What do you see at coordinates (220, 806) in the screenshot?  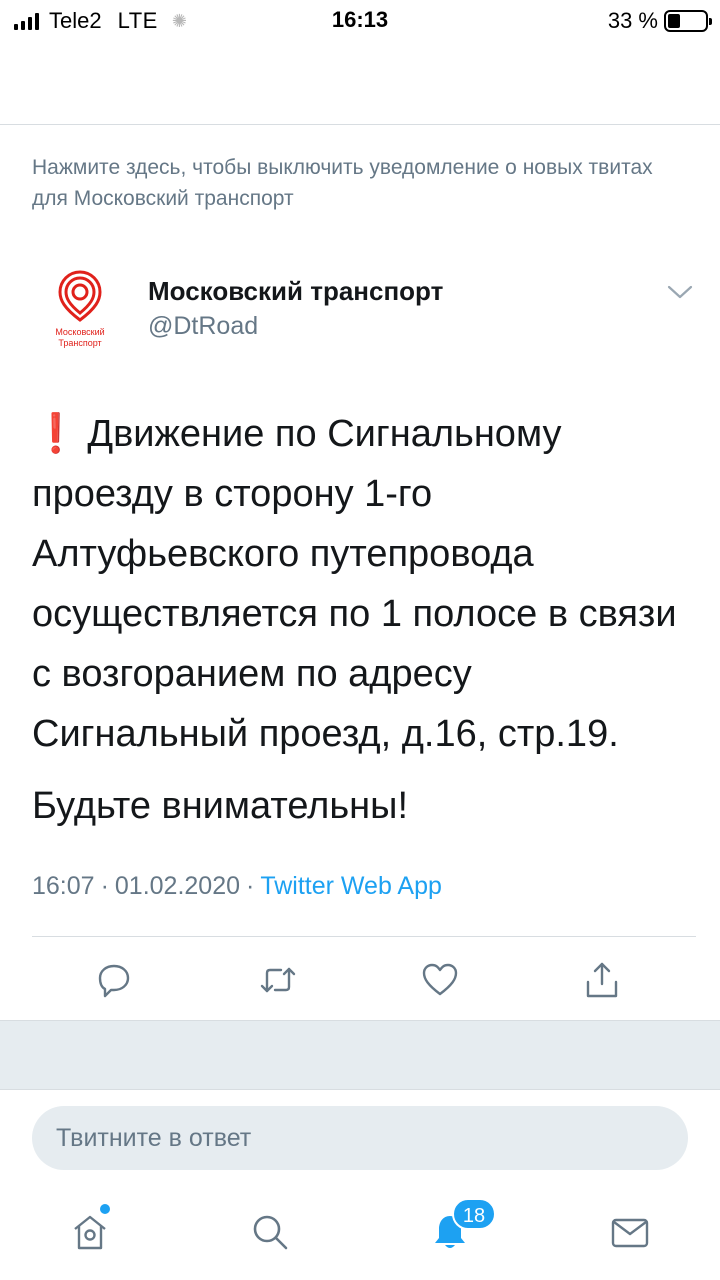 I see `tweet-body-second: Будьте внимательны!` at bounding box center [220, 806].